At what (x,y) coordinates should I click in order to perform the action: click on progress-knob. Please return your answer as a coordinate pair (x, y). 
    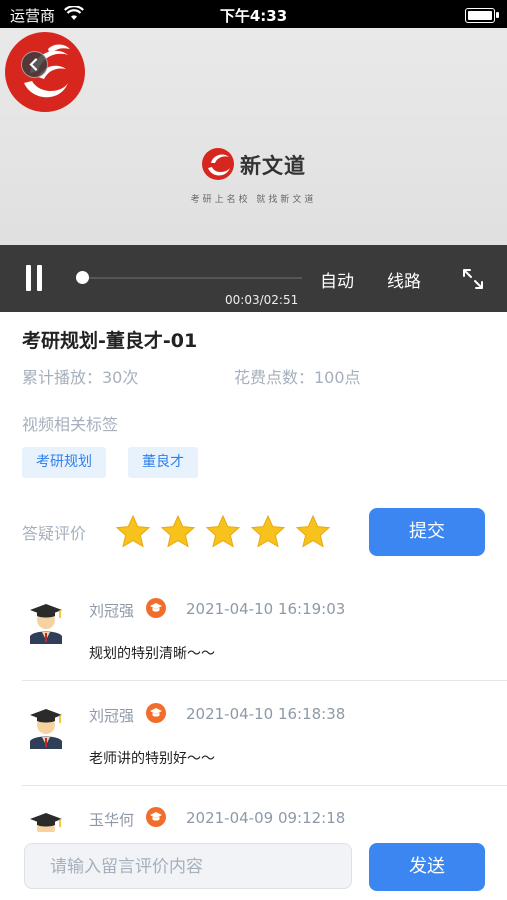
    Looking at the image, I should click on (82, 277).